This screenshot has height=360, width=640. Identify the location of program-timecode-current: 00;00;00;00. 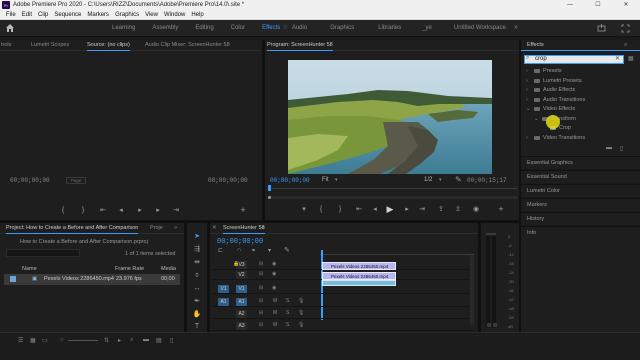
(290, 180).